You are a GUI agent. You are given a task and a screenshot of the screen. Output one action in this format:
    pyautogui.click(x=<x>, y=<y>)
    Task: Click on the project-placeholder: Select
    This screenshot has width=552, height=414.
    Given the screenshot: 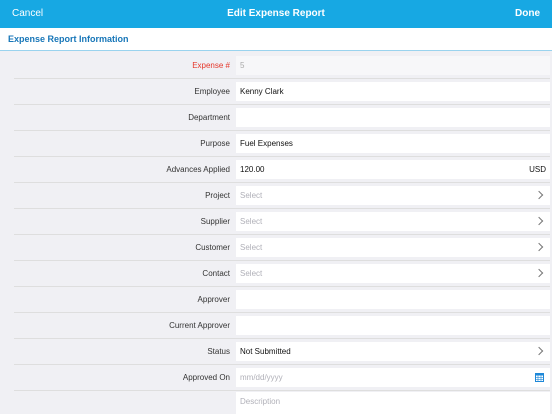 What is the action you would take?
    pyautogui.click(x=251, y=195)
    